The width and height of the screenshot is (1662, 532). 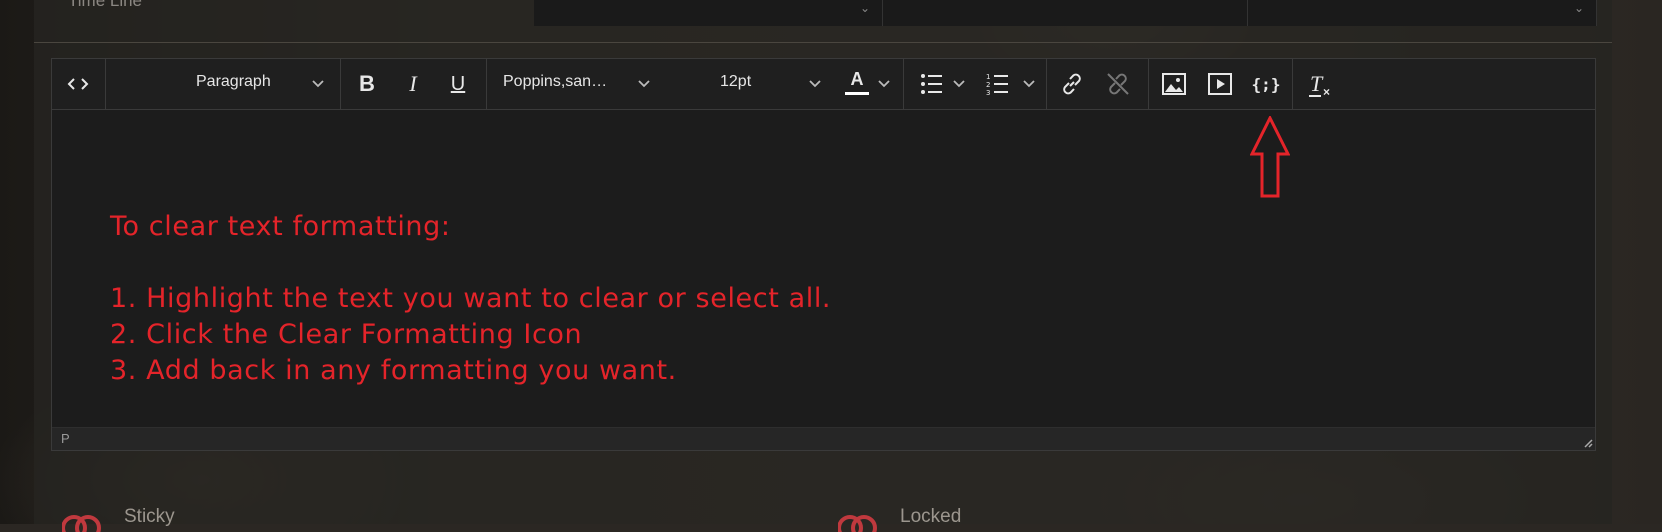 I want to click on bold-button: B, so click(x=367, y=84).